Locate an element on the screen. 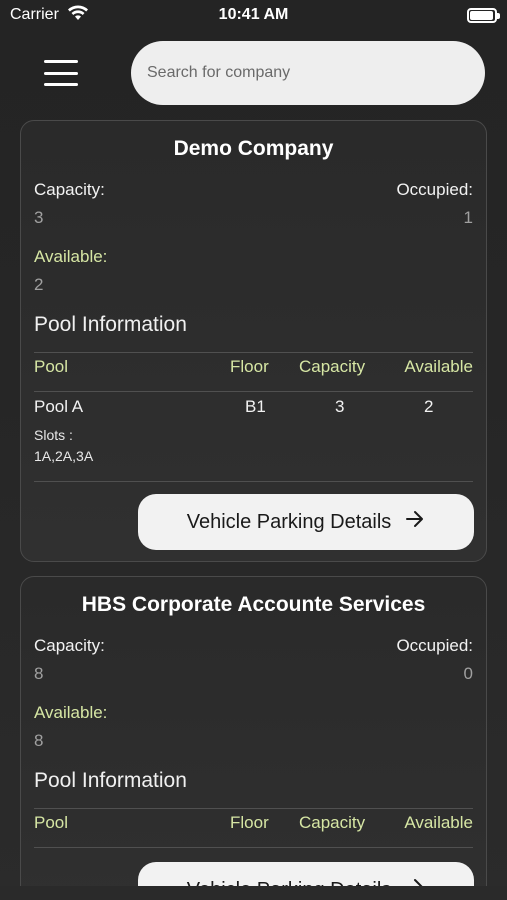  slots-label: Slots : is located at coordinates (53, 435).